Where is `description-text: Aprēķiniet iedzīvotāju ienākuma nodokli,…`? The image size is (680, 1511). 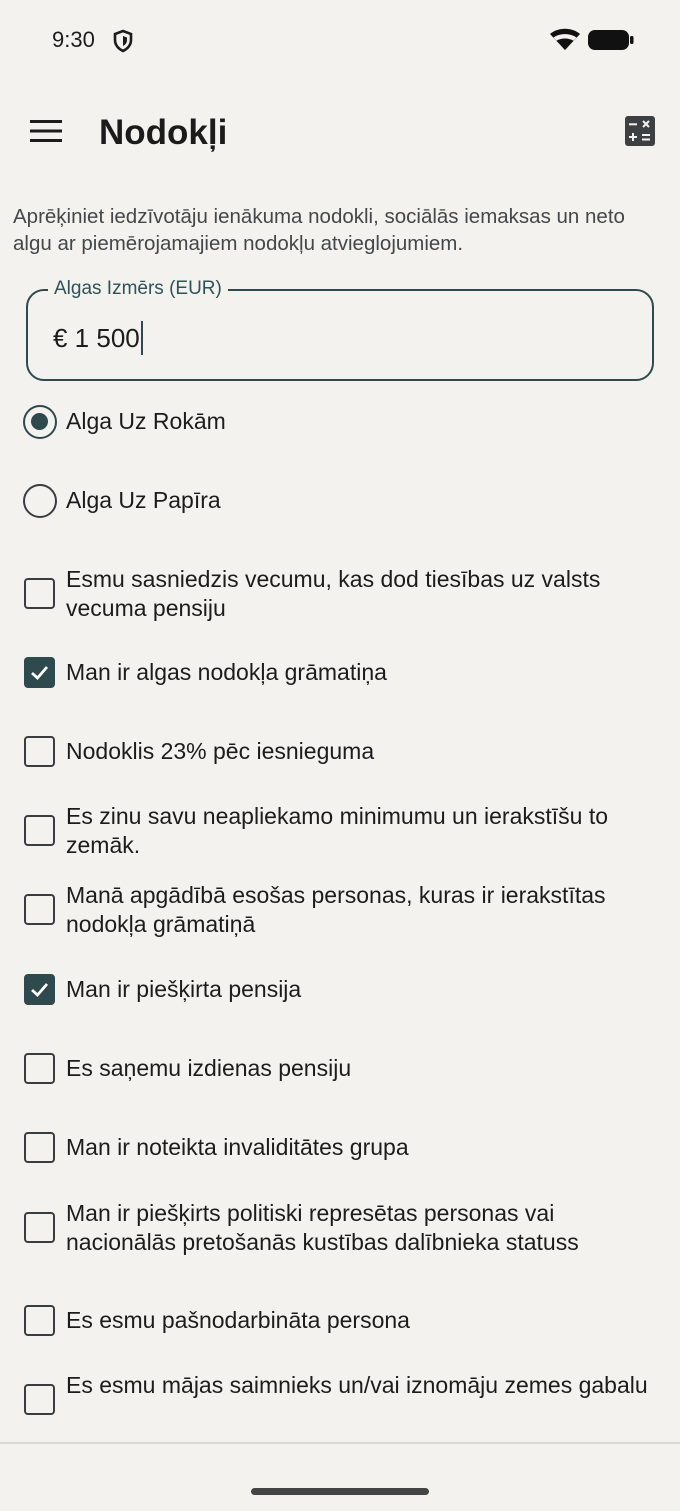
description-text: Aprēķiniet iedzīvotāju ienākuma nodokli,… is located at coordinates (319, 230).